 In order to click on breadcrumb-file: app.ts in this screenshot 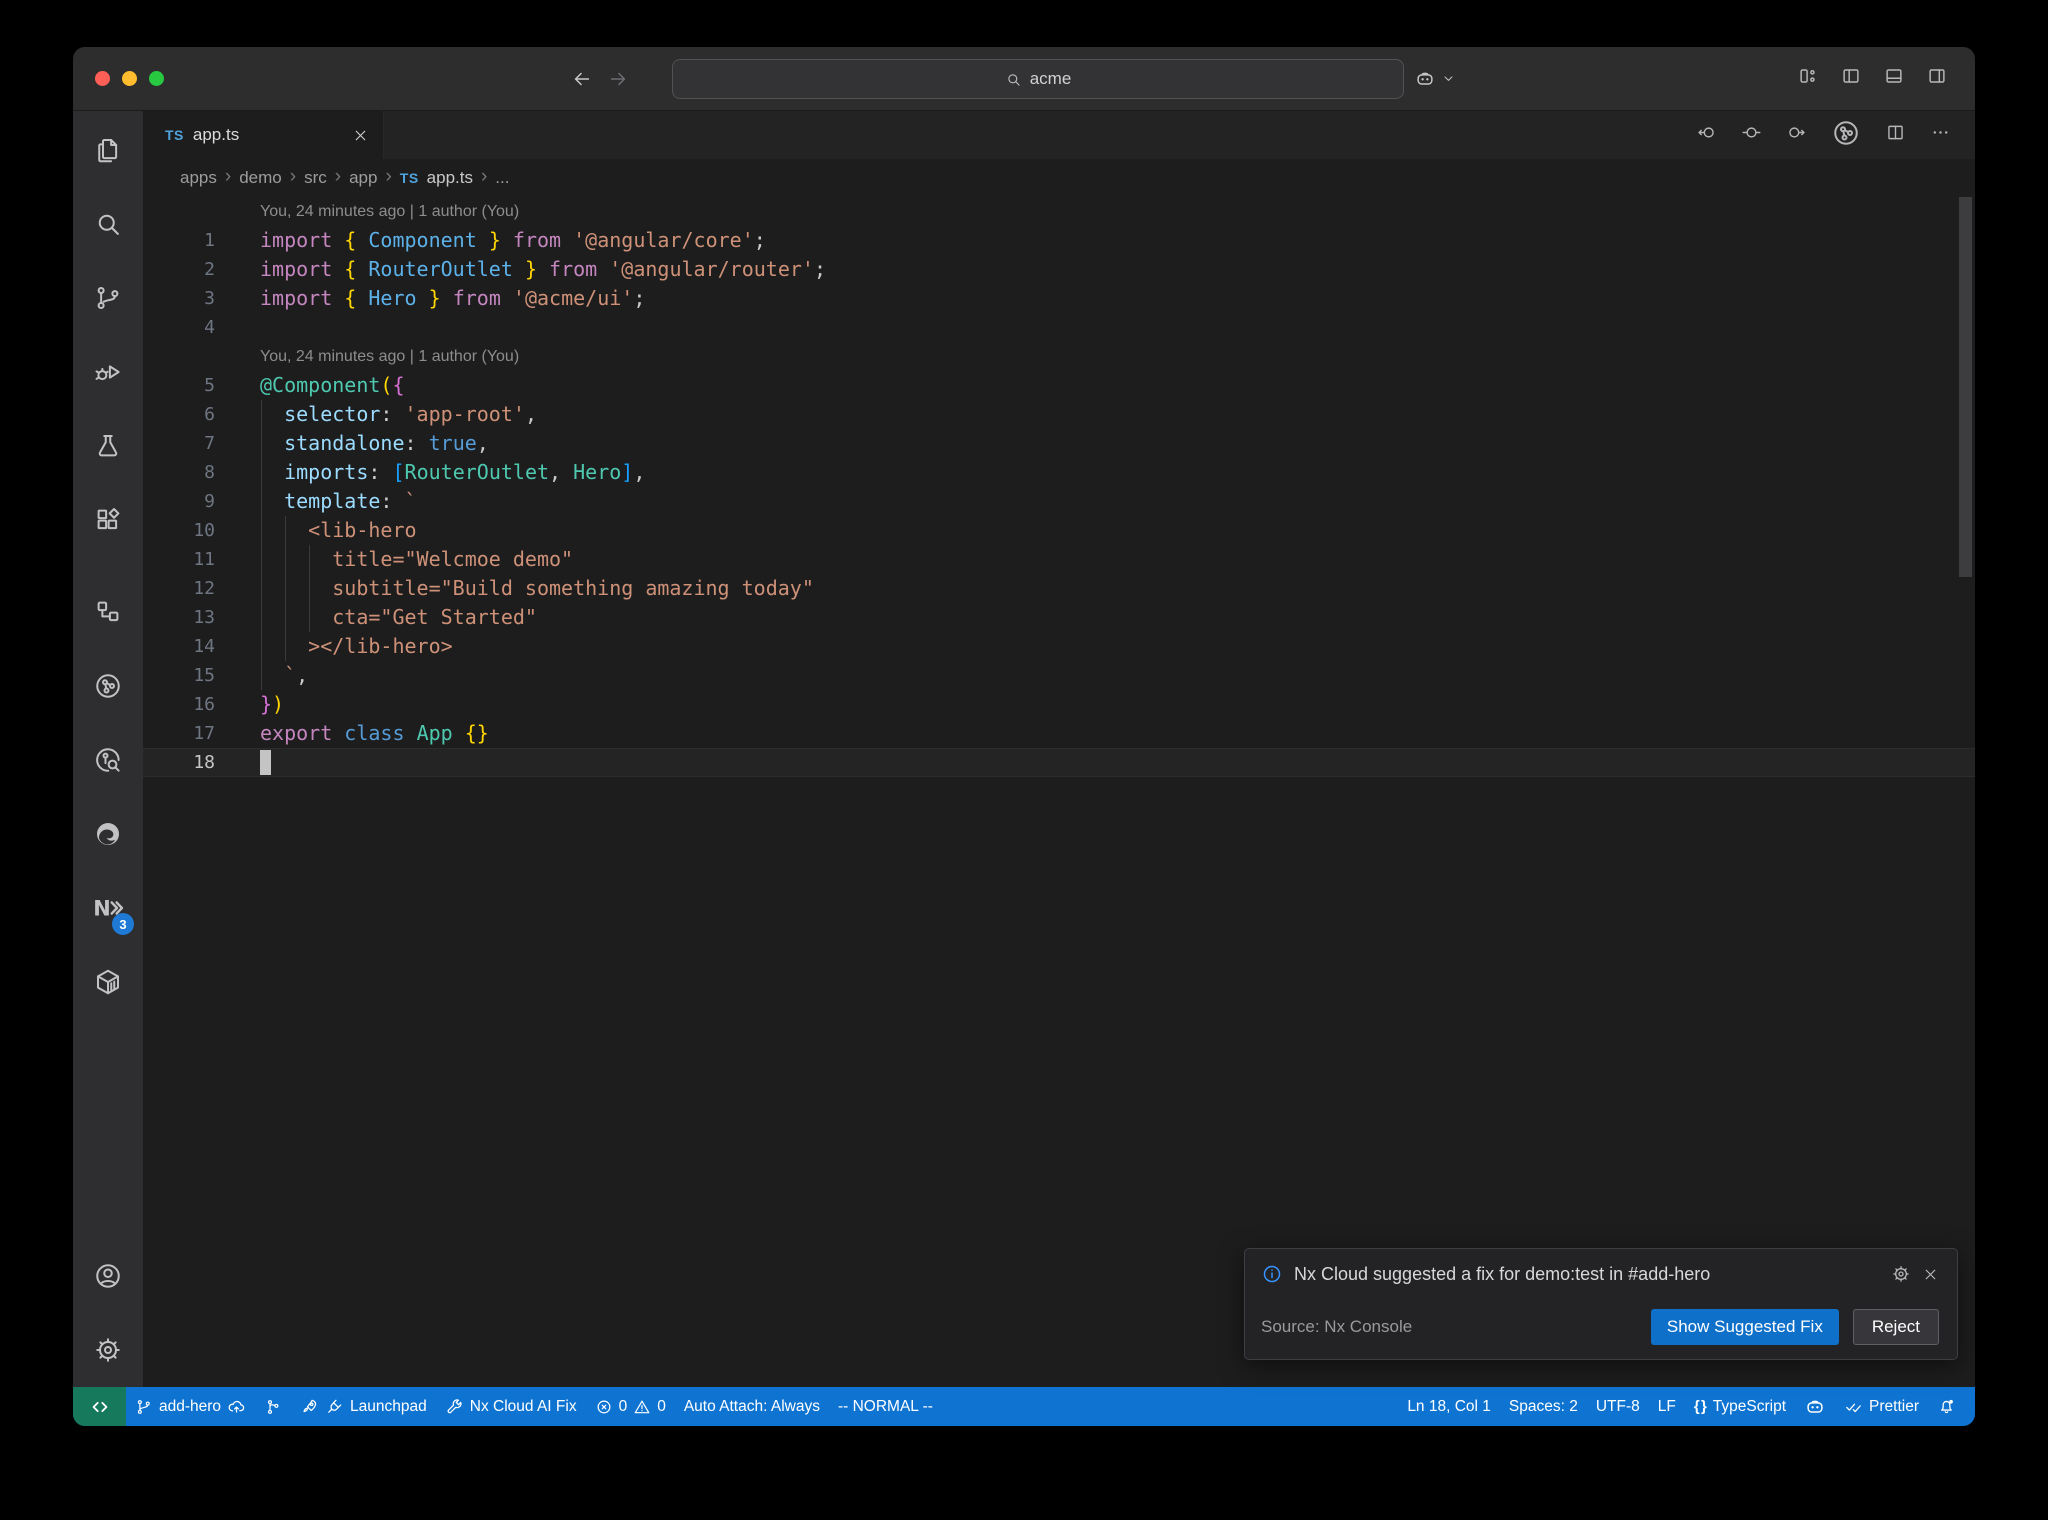, I will do `click(450, 178)`.